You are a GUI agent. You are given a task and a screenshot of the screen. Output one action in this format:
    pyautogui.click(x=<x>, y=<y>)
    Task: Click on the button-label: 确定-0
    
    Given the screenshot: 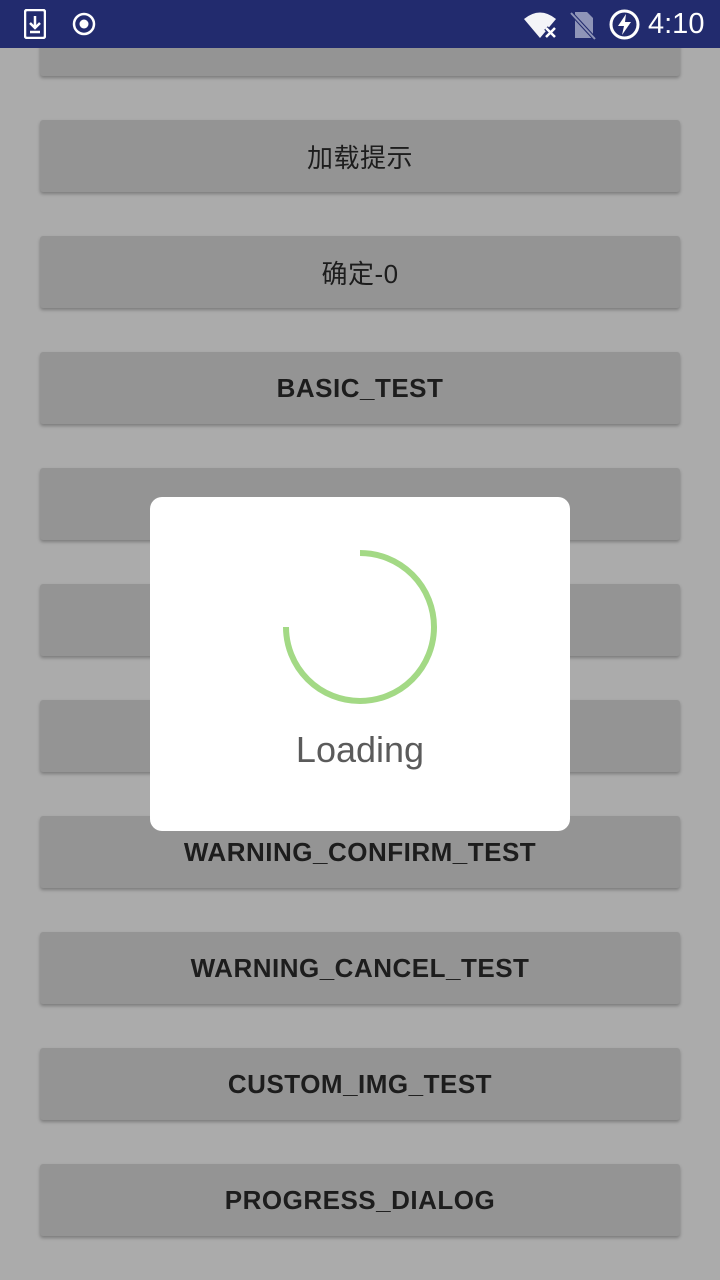 What is the action you would take?
    pyautogui.click(x=360, y=273)
    